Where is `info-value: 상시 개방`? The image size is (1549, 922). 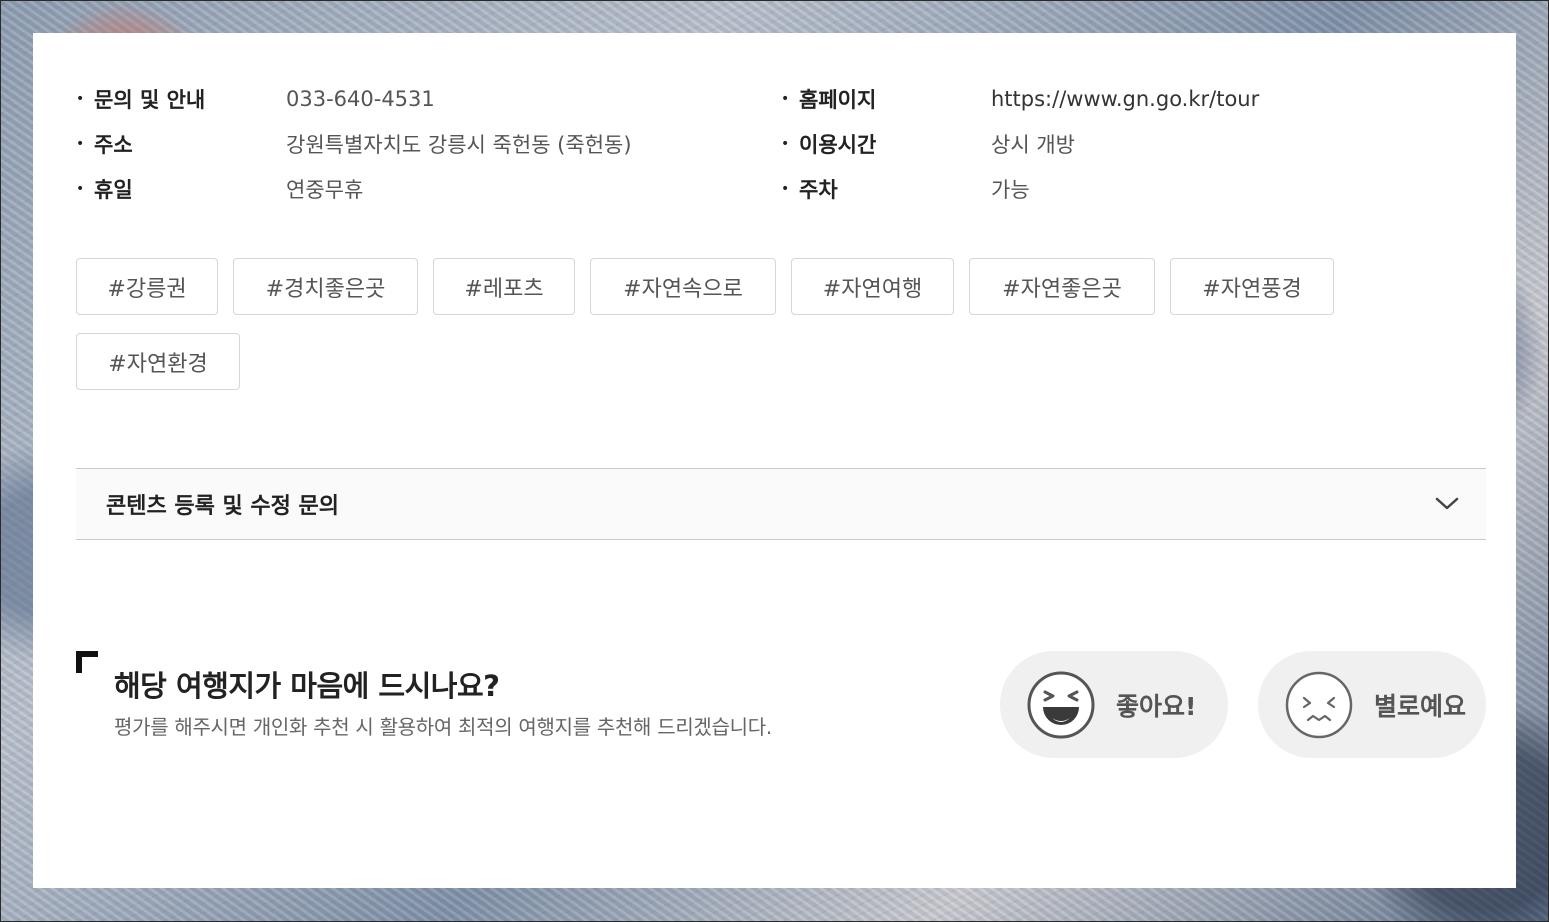
info-value: 상시 개방 is located at coordinates (1033, 145).